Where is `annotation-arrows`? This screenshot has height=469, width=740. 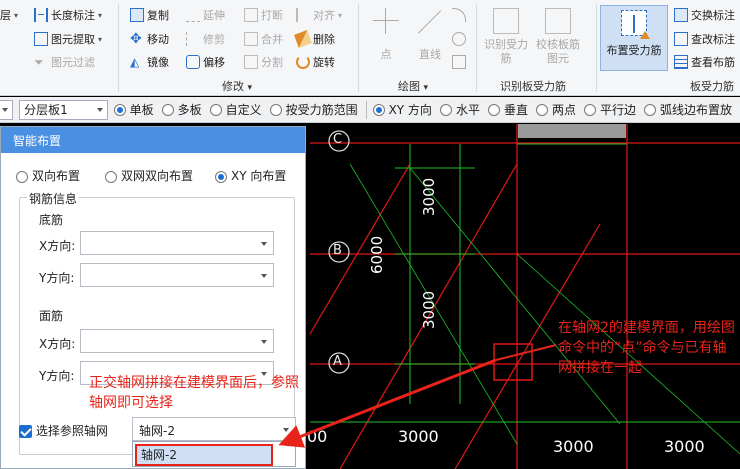 annotation-arrows is located at coordinates (417, 396).